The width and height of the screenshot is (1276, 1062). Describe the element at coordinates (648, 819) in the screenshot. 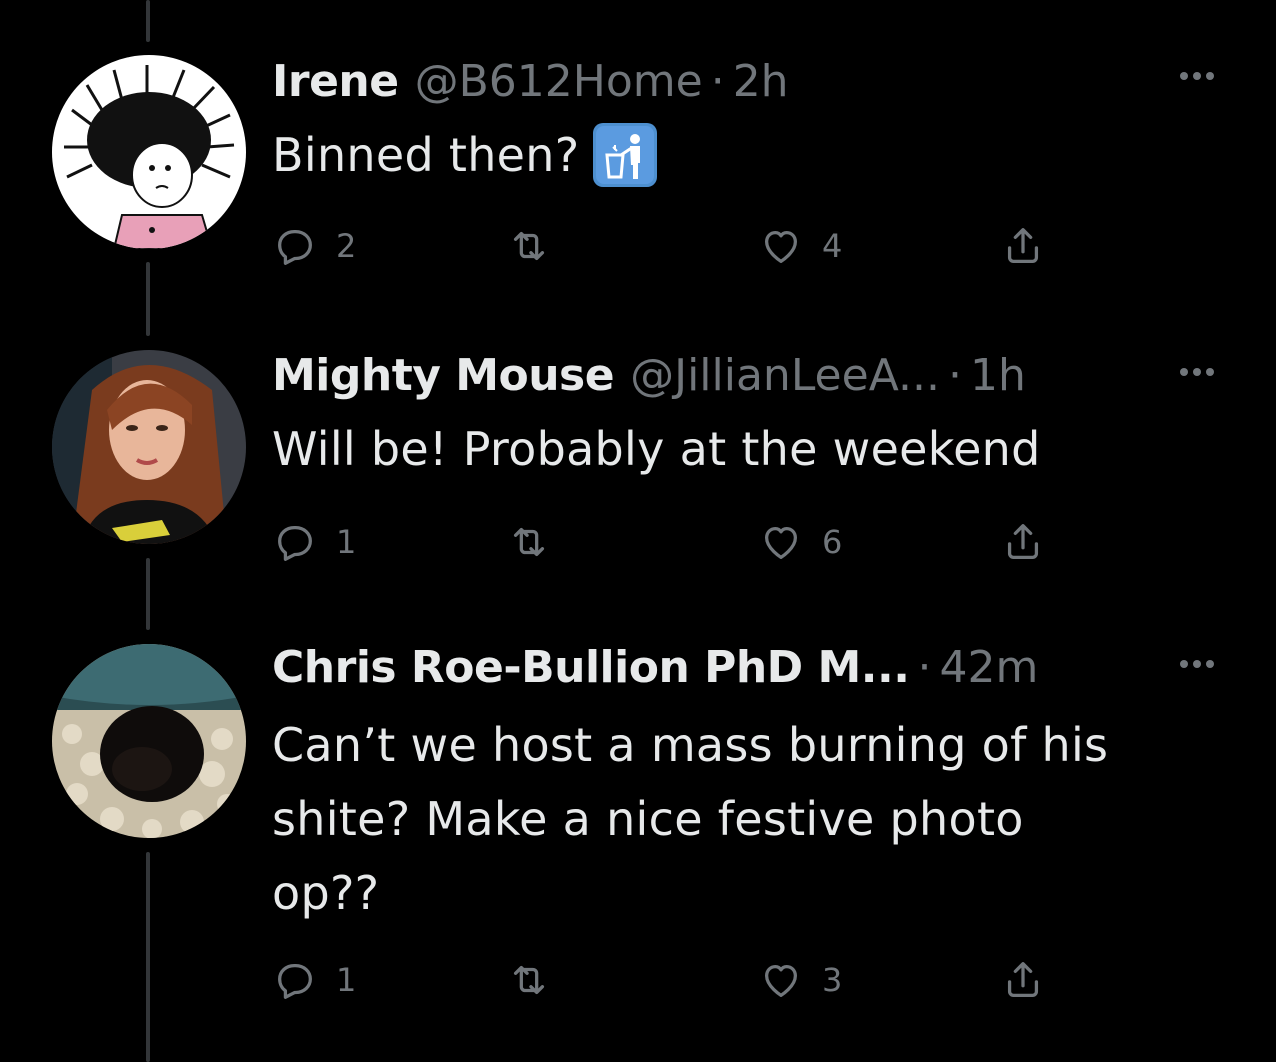

I see `tweet-text-line: shite? Make a nice festive photo` at that location.